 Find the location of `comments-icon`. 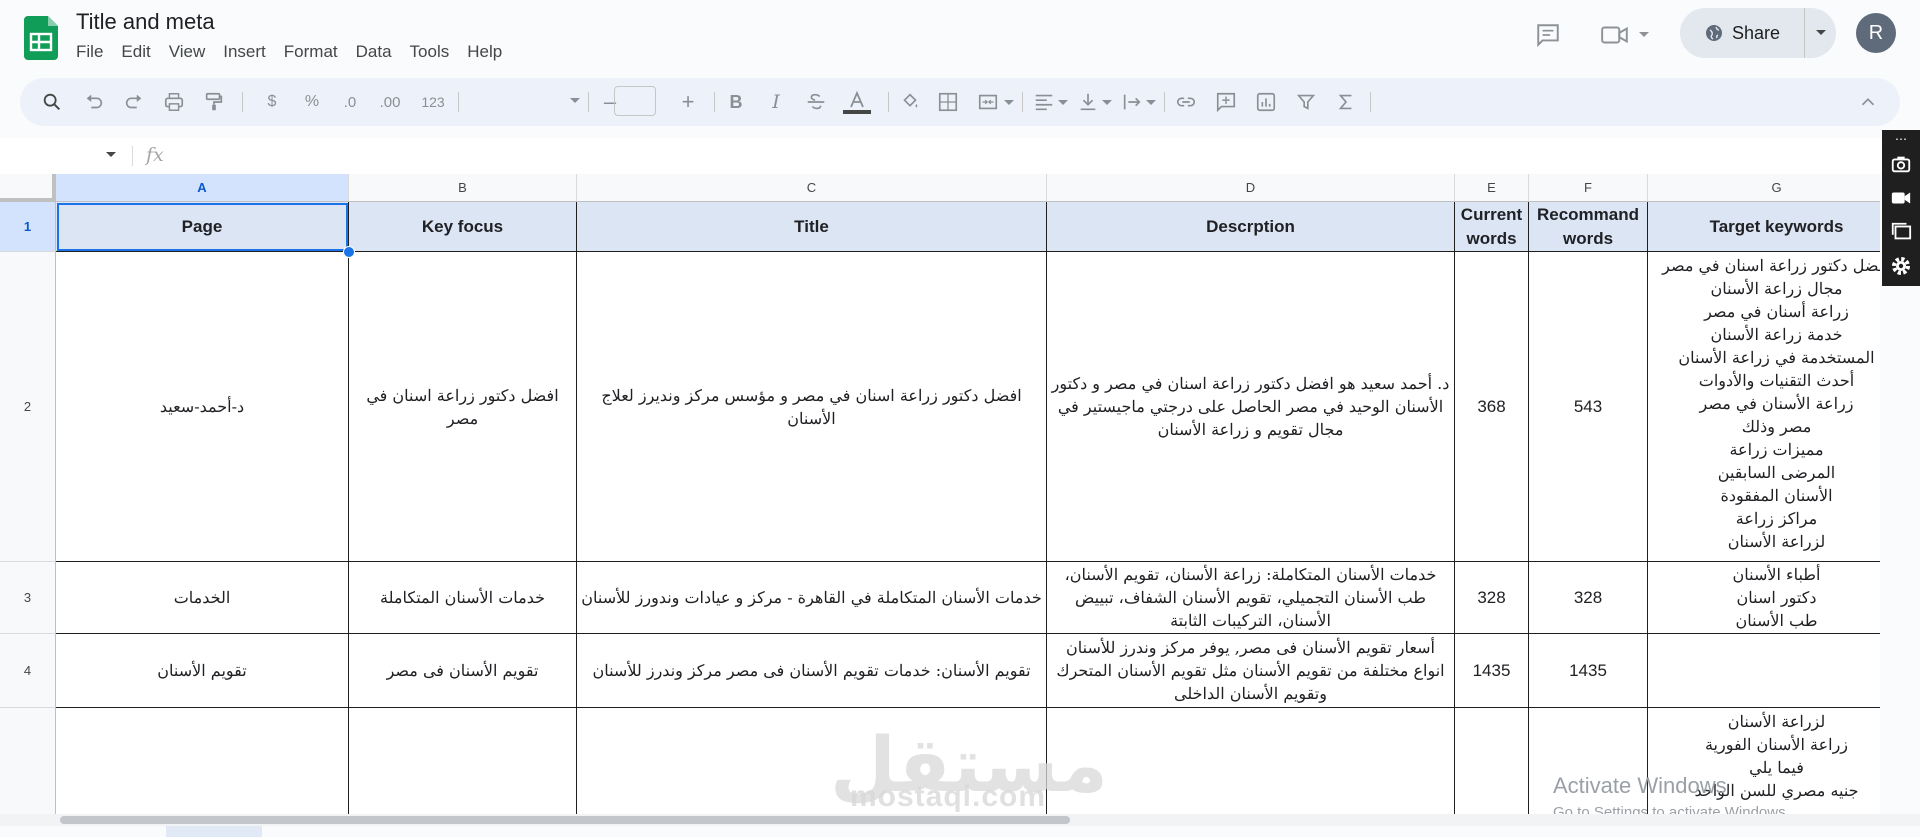

comments-icon is located at coordinates (1548, 35).